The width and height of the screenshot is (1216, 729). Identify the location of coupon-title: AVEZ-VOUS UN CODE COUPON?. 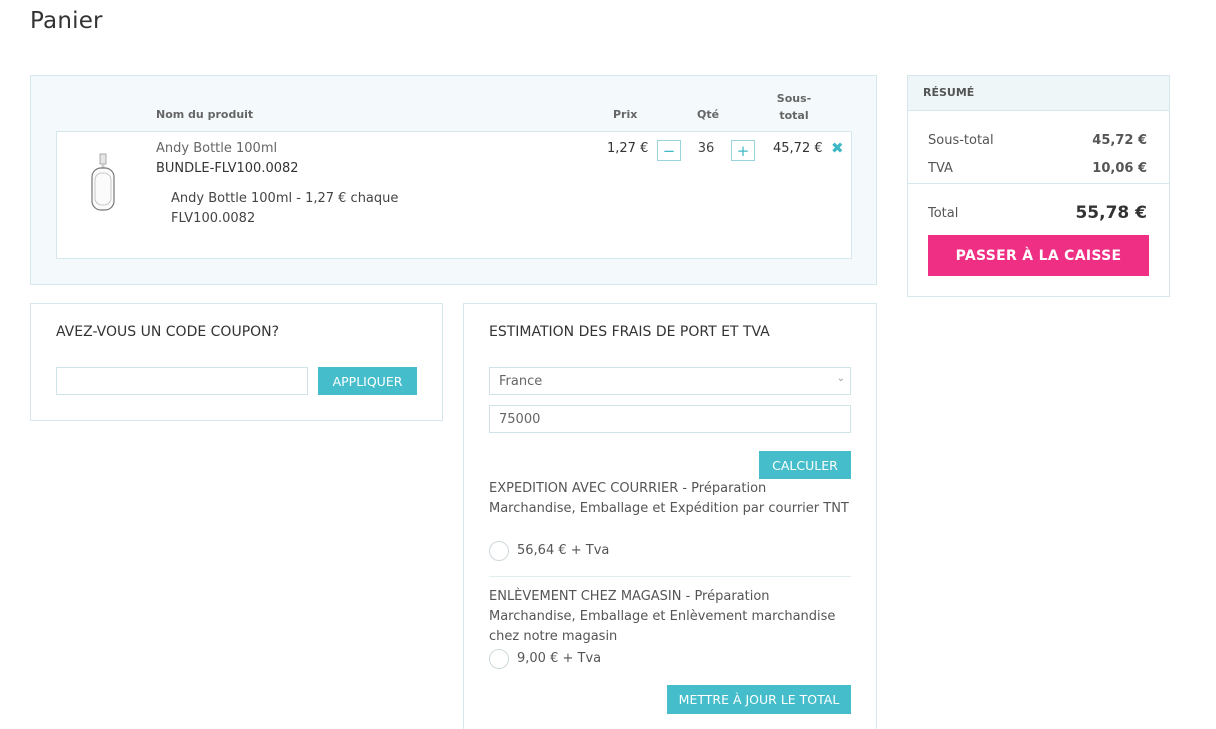
(168, 332).